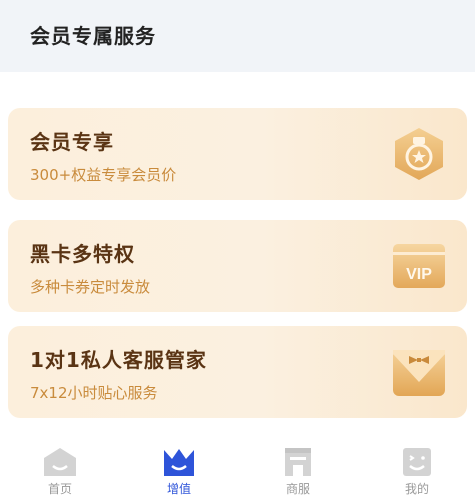 Image resolution: width=475 pixels, height=495 pixels. I want to click on medal-star-icon, so click(419, 154).